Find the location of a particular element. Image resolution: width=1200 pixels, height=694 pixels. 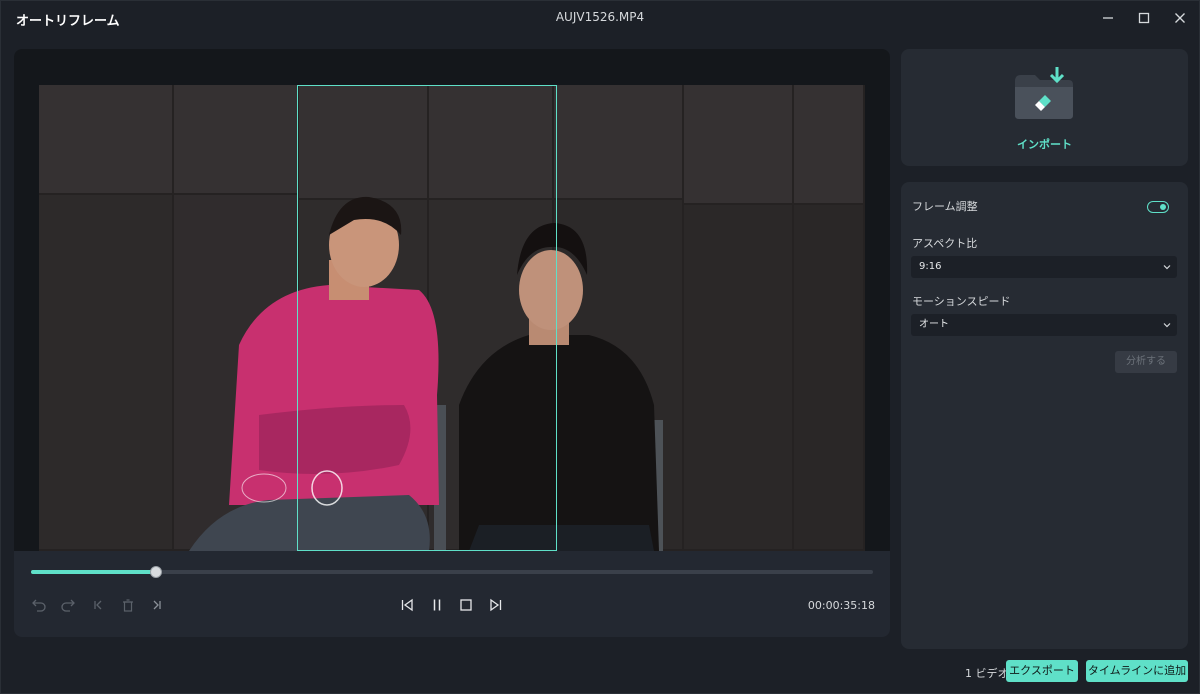

aspect-ratio-select: 9:16 is located at coordinates (1044, 267).